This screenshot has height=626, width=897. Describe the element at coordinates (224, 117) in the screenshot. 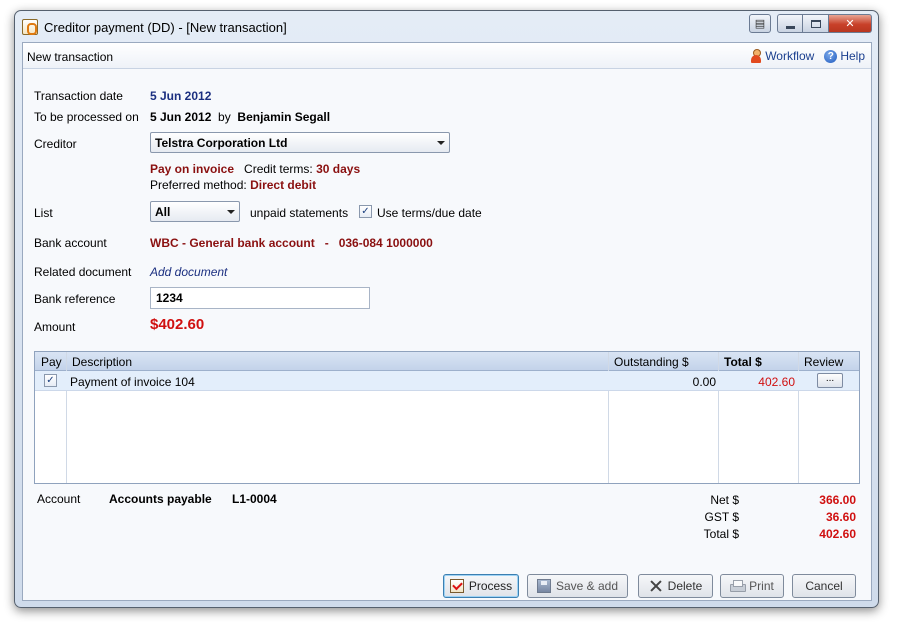

I see `by-label: by` at that location.